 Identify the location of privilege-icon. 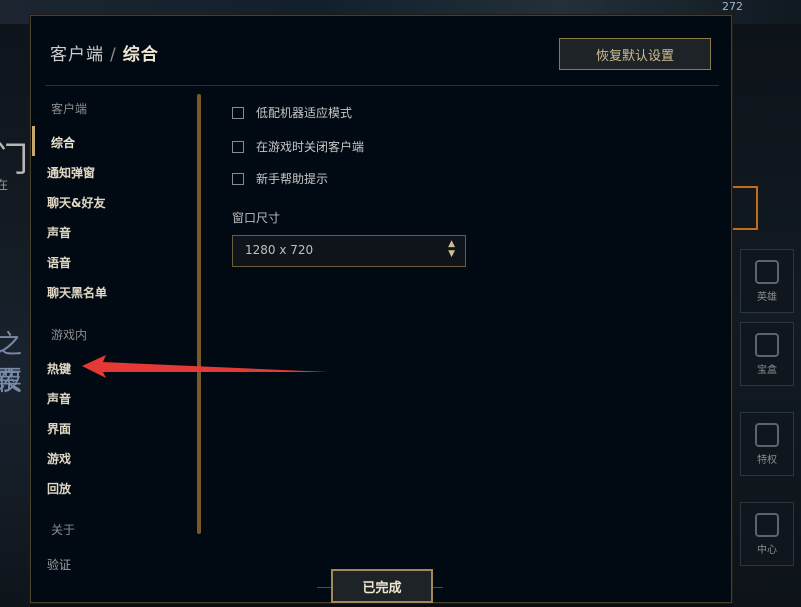
(767, 435).